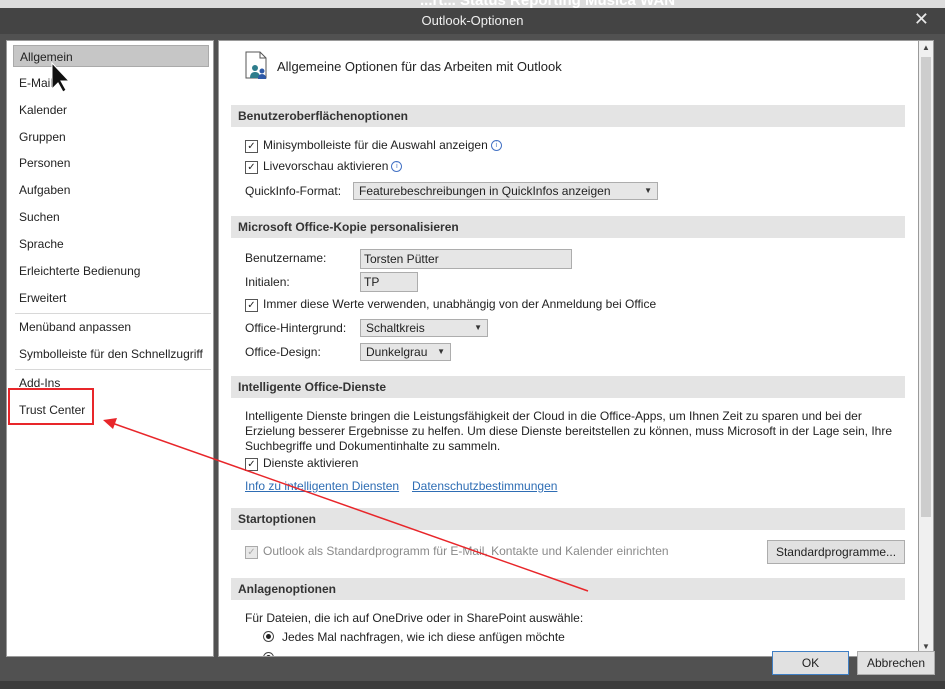  What do you see at coordinates (350, 507) in the screenshot?
I see `annotation-arrow-line` at bounding box center [350, 507].